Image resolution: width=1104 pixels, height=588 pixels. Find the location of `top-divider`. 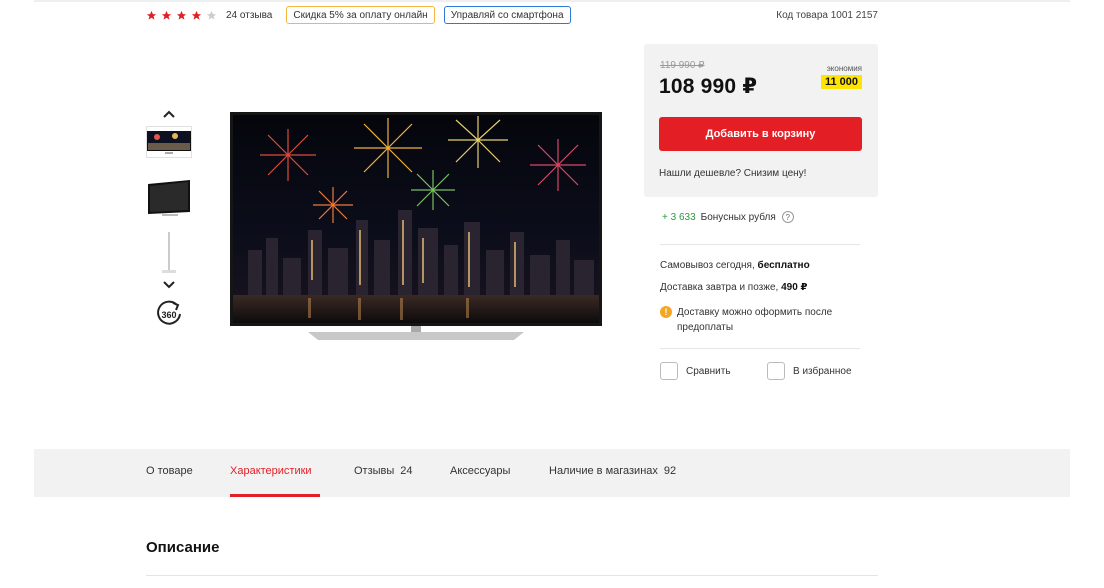

top-divider is located at coordinates (552, 1).